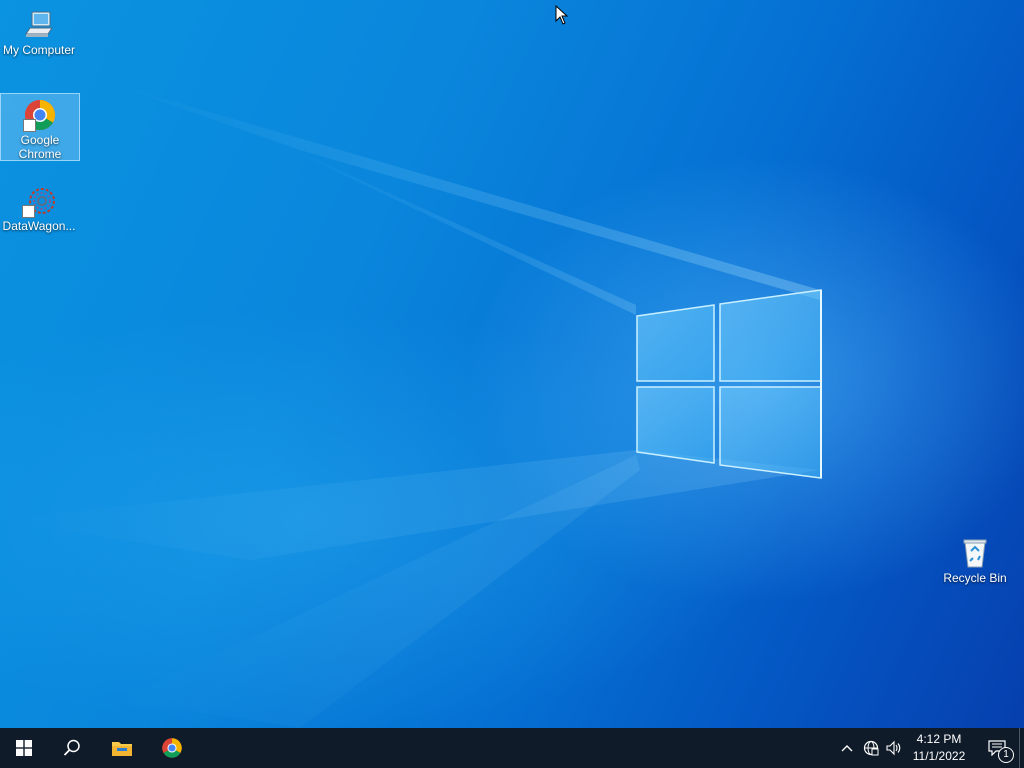  I want to click on search-button, so click(72, 748).